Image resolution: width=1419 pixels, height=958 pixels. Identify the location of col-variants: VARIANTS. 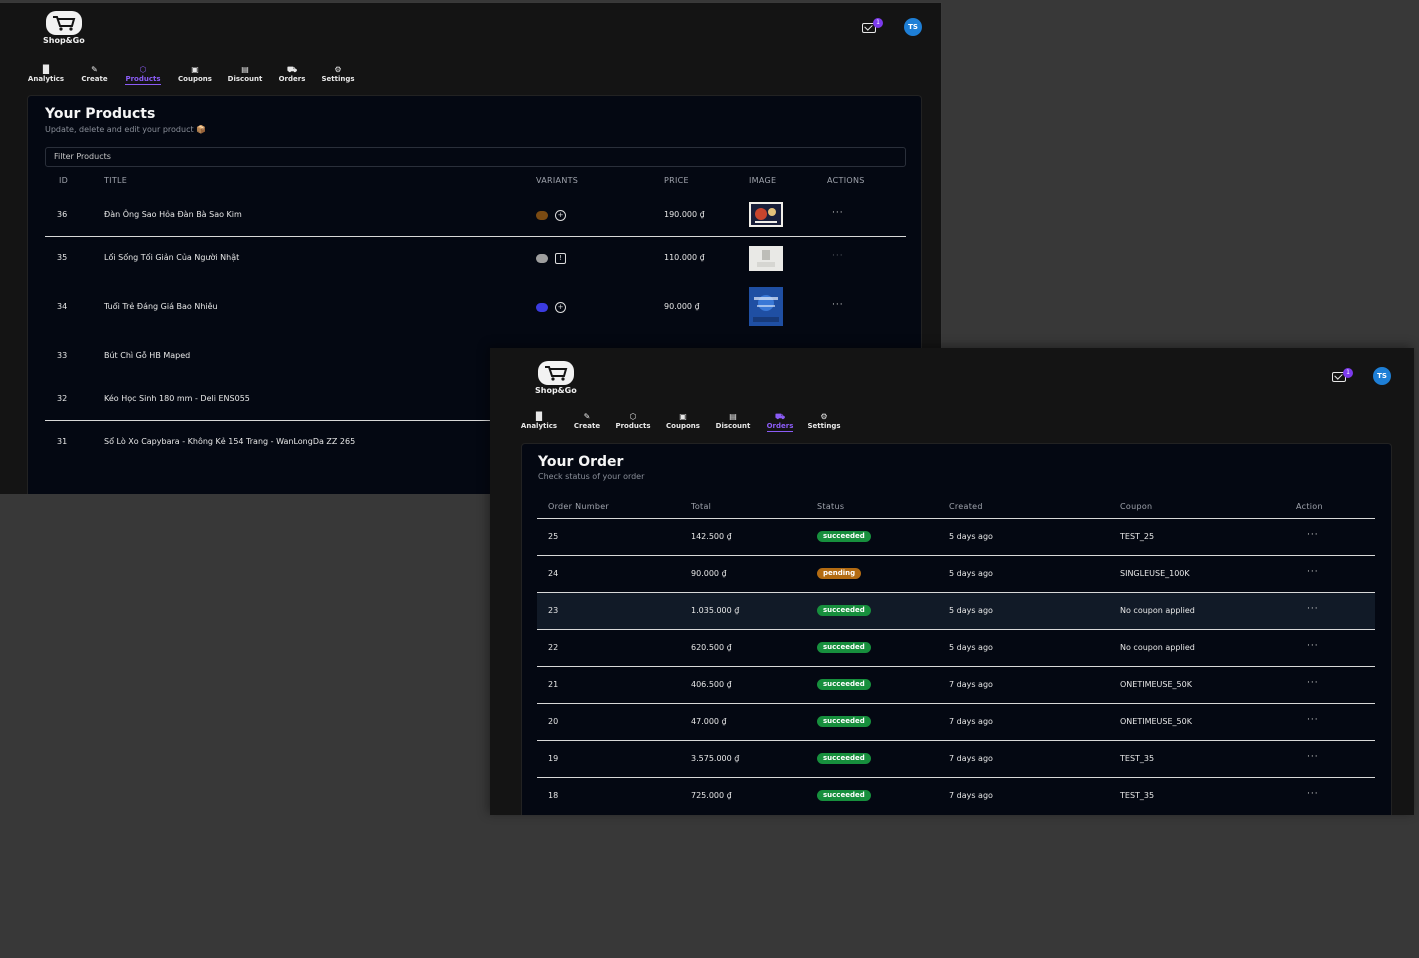
(557, 180).